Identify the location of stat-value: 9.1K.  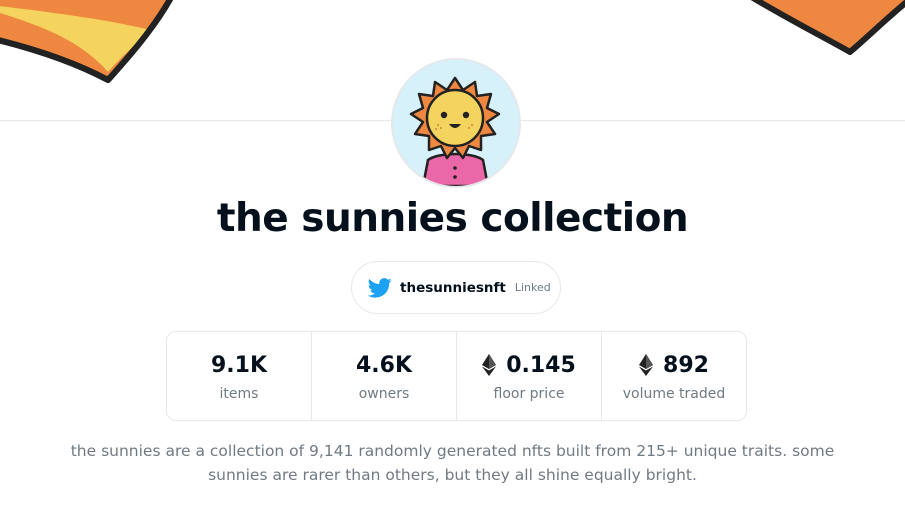
(239, 365).